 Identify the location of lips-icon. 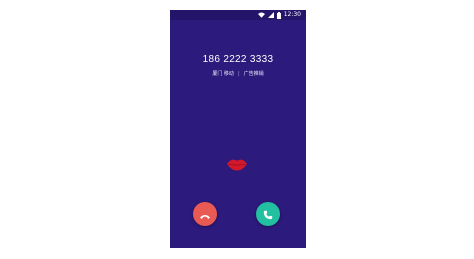
(237, 165).